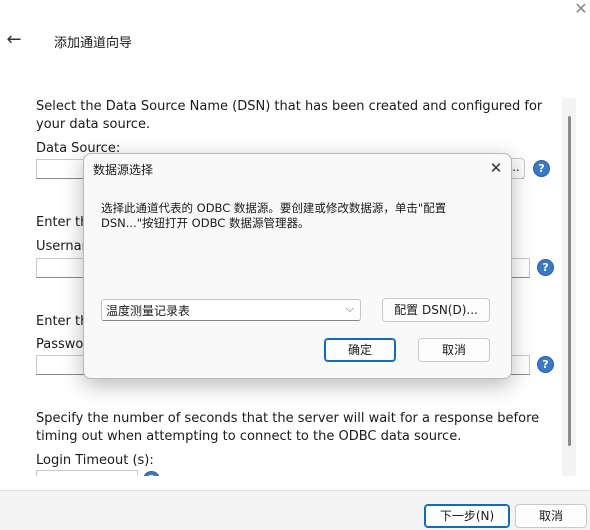  I want to click on dialog-ok-button: 确定, so click(360, 350).